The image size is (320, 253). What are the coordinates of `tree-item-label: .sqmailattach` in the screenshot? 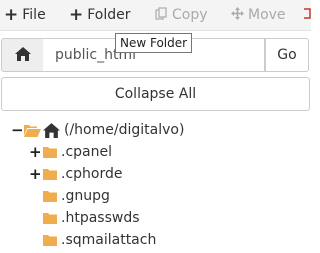 It's located at (109, 240).